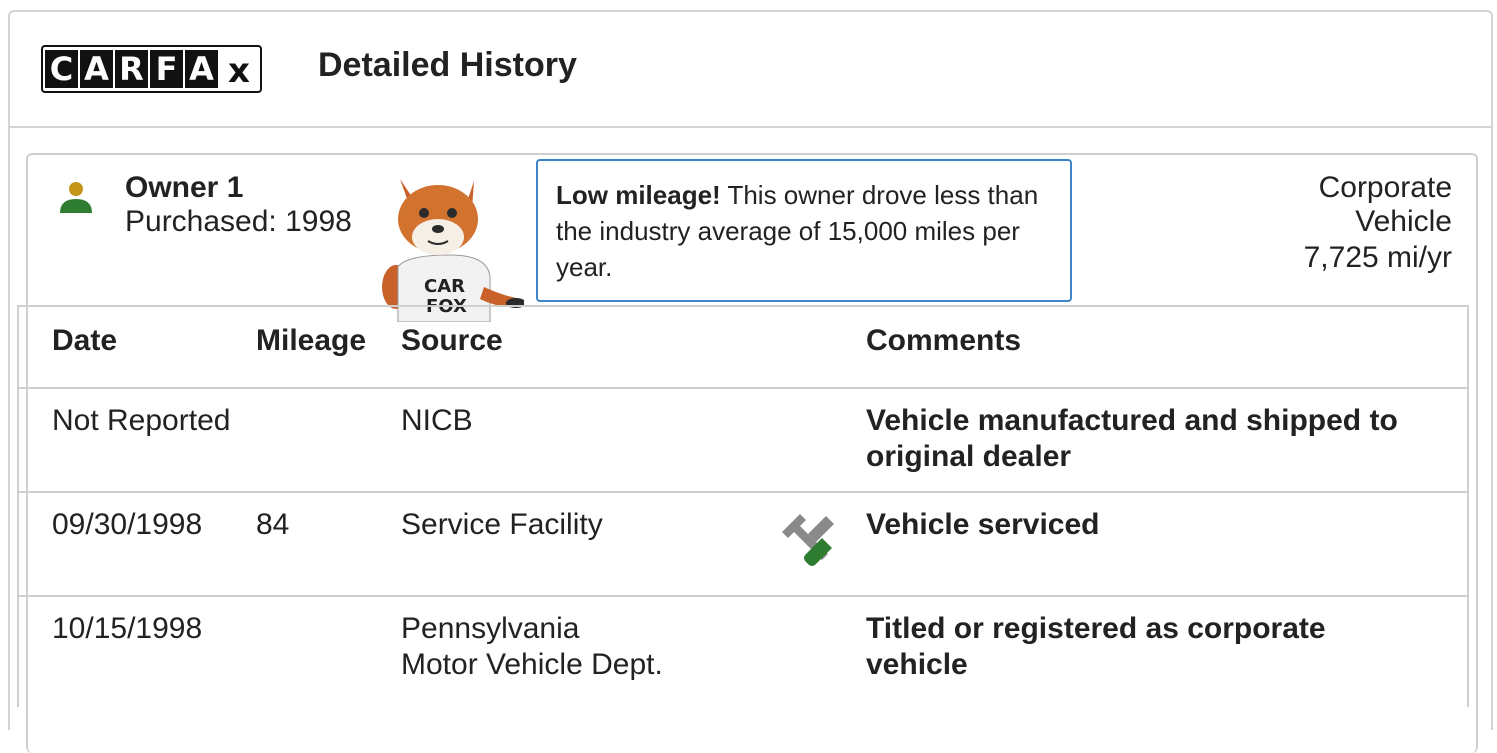 Image resolution: width=1497 pixels, height=753 pixels. Describe the element at coordinates (1377, 257) in the screenshot. I see `mileage-per-year: 7,725 mi/yr` at that location.